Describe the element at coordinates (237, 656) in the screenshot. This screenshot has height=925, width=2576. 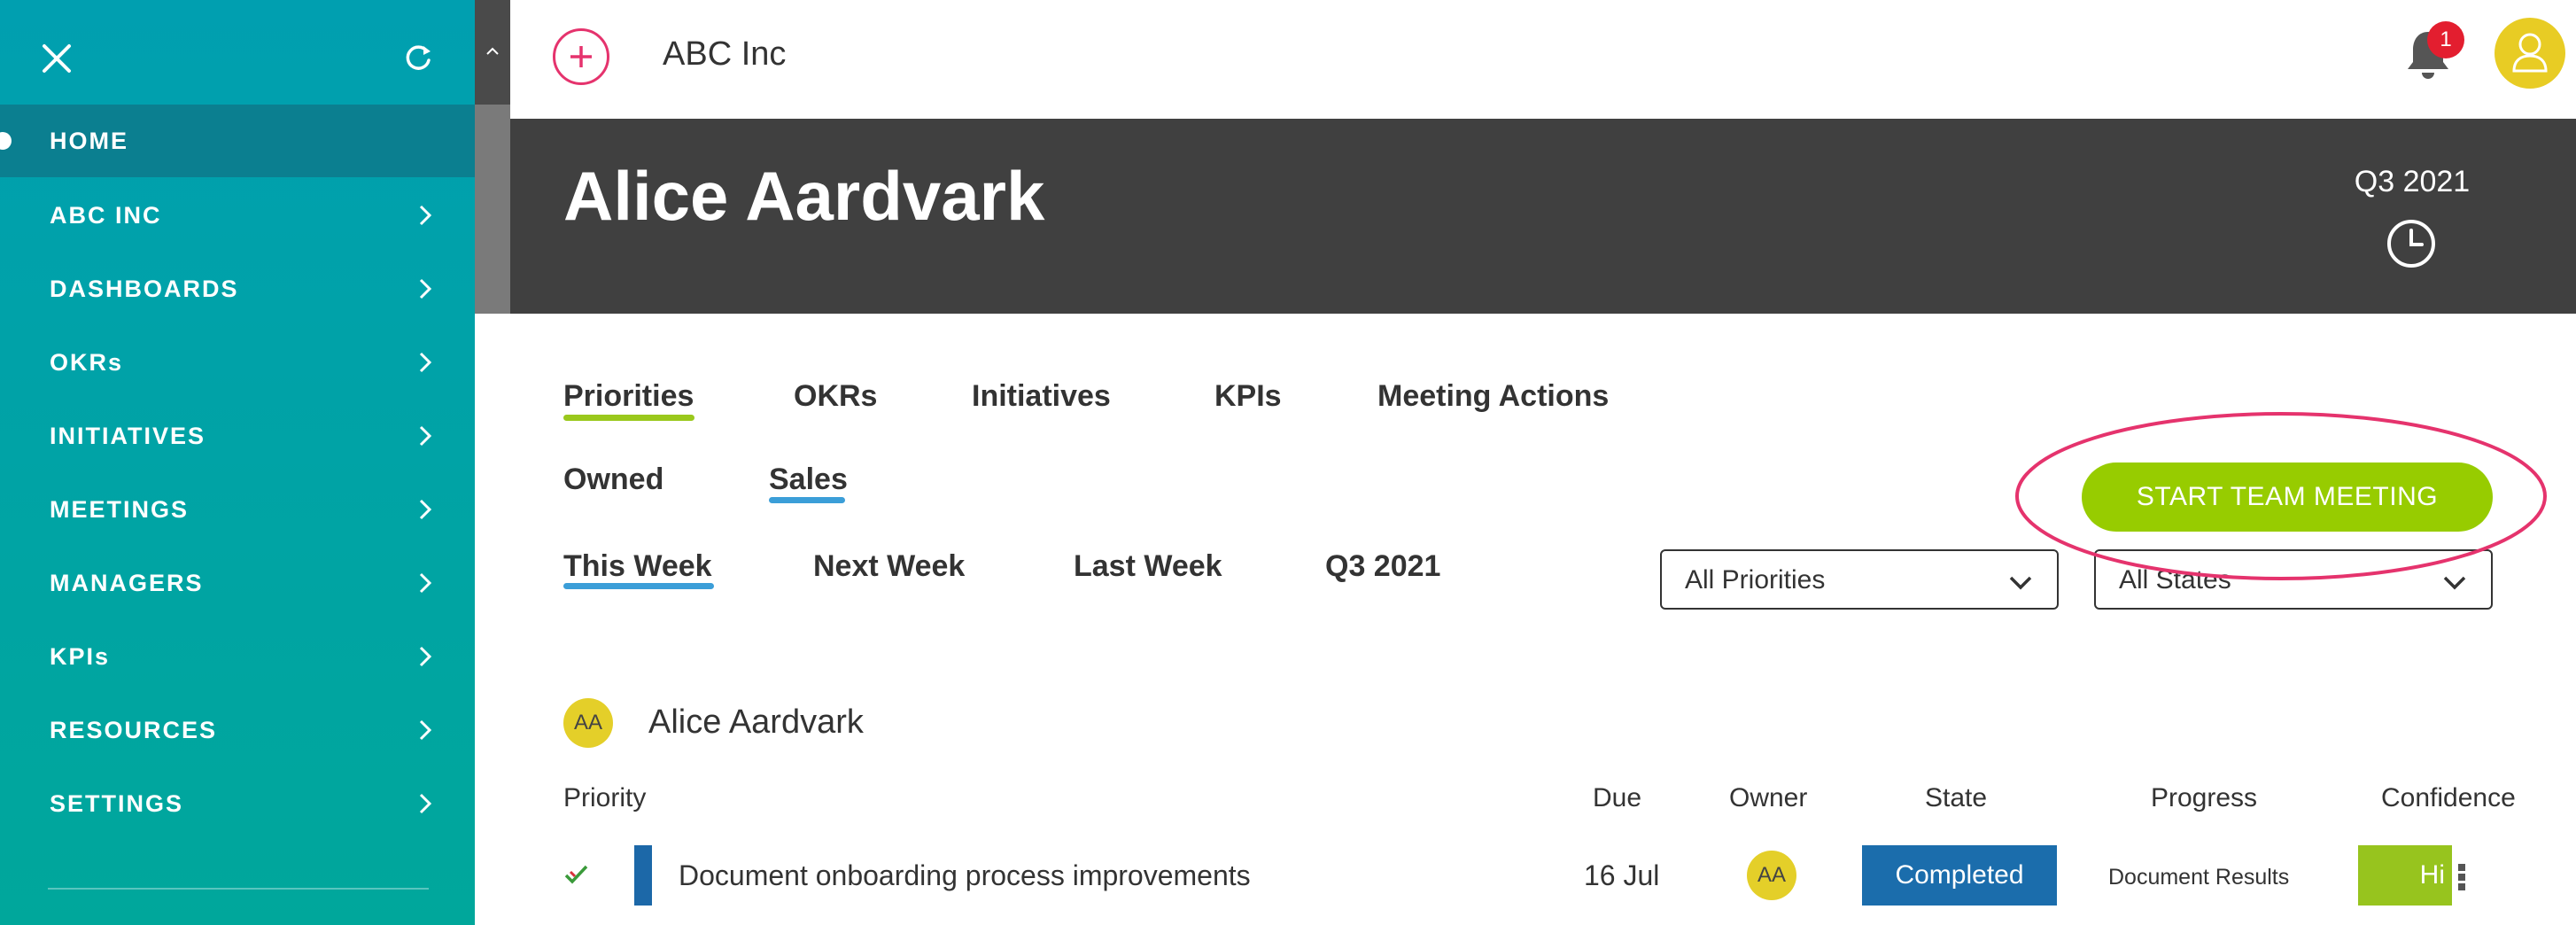
I see `sidebar-item-kpis: KPIs` at that location.